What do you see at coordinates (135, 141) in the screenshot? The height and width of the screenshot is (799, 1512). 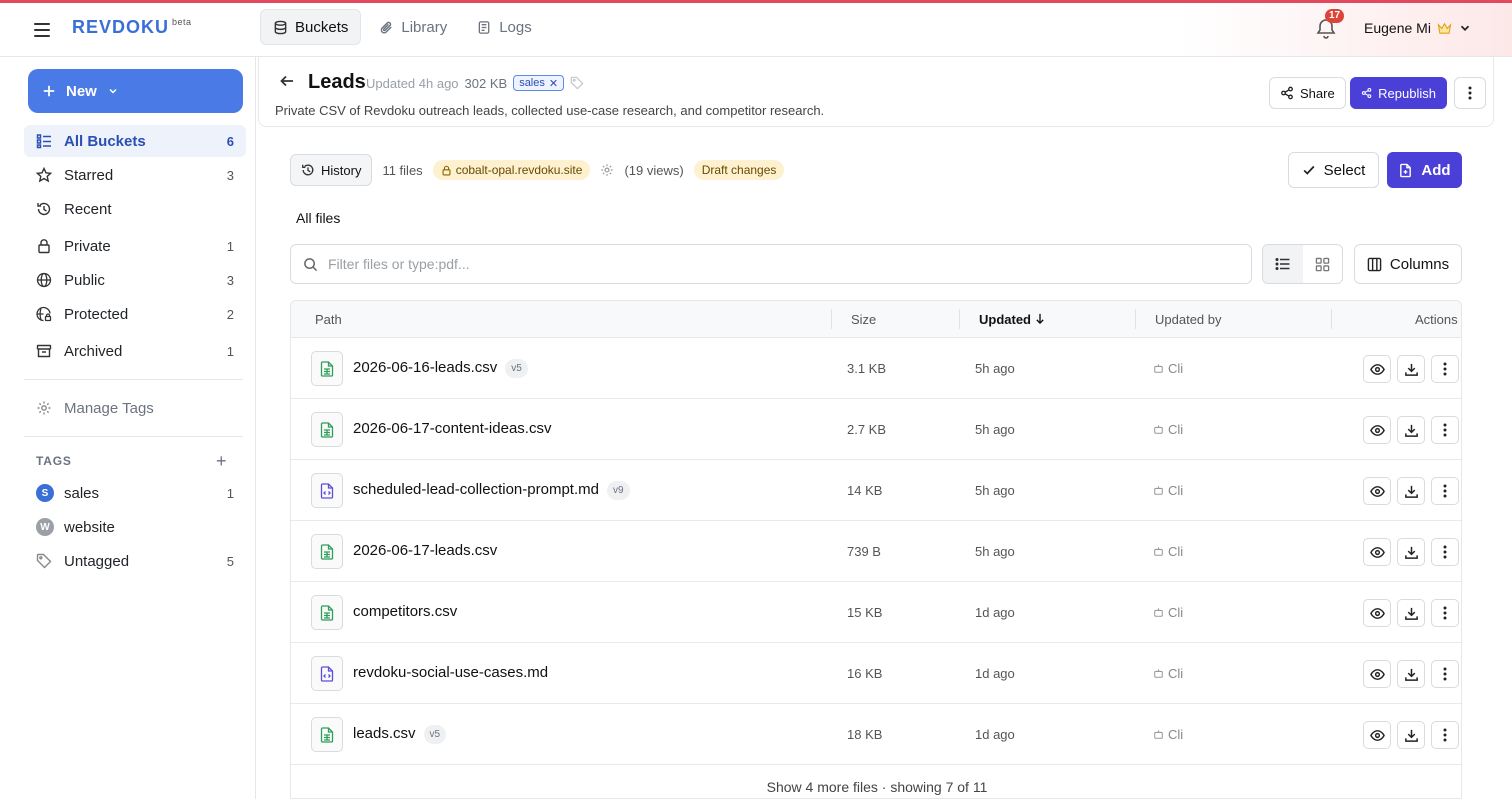 I see `sidebar-item-all-buckets: All Buckets 6` at bounding box center [135, 141].